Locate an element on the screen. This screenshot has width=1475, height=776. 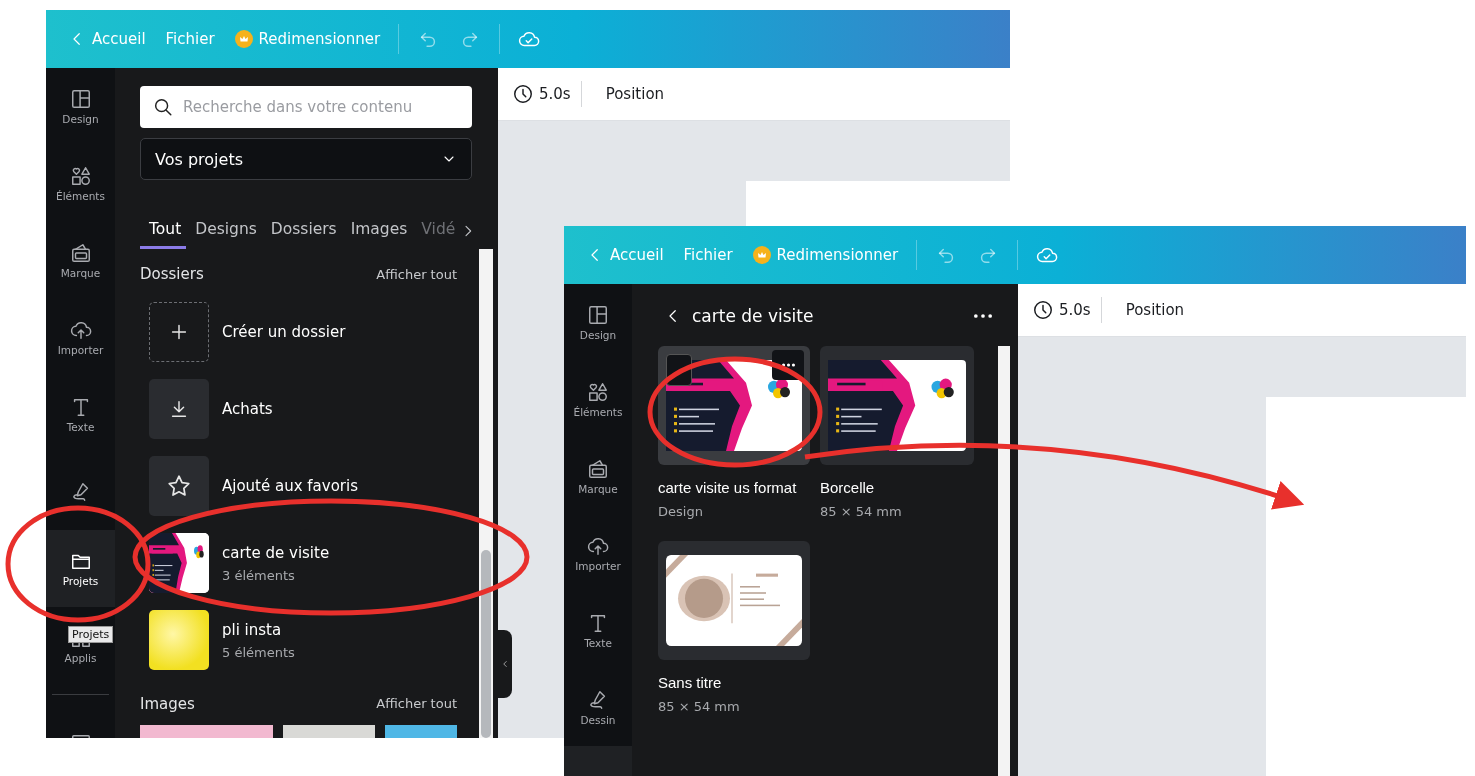
folder-thumbnail is located at coordinates (179, 640).